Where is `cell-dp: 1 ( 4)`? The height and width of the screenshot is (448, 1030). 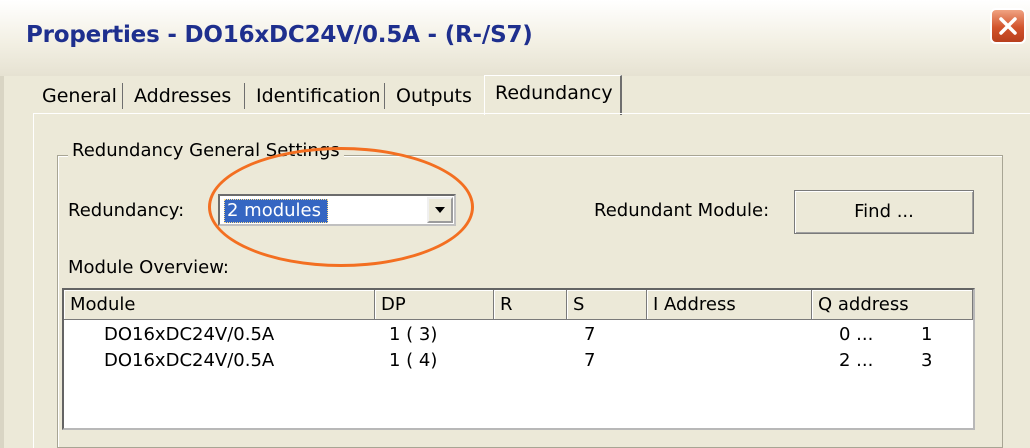 cell-dp: 1 ( 4) is located at coordinates (413, 360).